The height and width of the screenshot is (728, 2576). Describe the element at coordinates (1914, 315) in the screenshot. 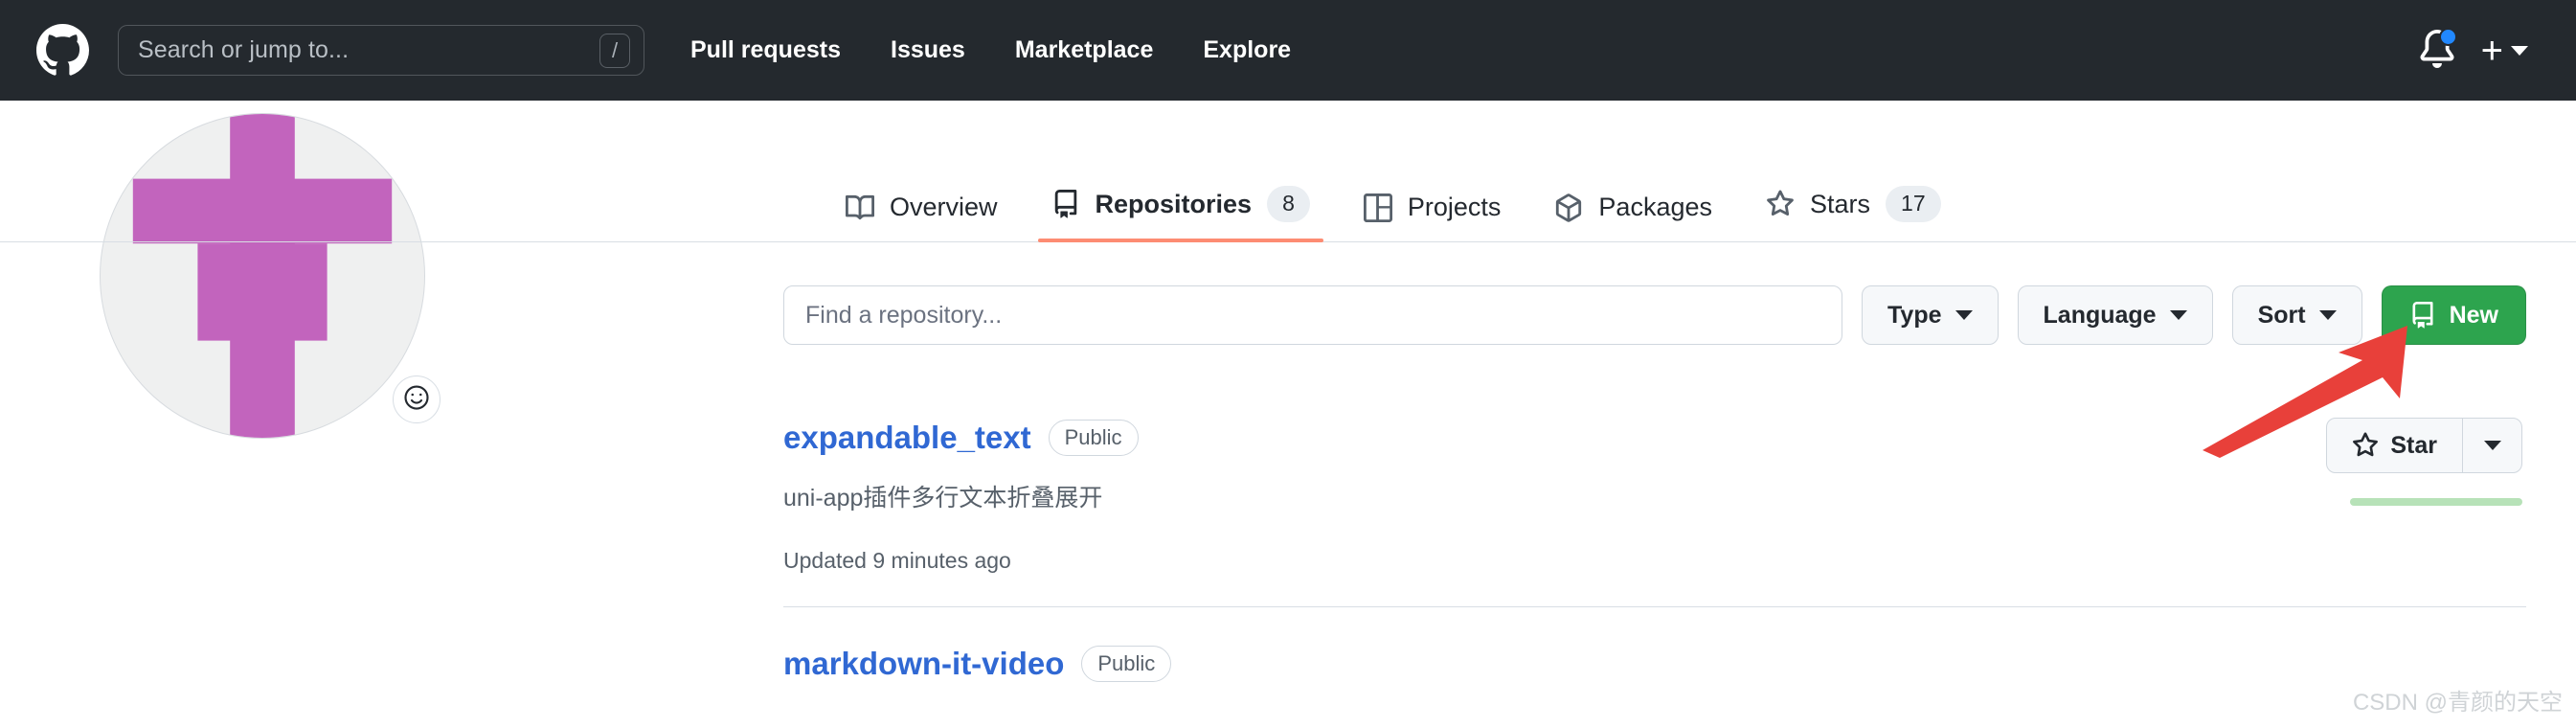

I see `type-filter-label: Type` at that location.